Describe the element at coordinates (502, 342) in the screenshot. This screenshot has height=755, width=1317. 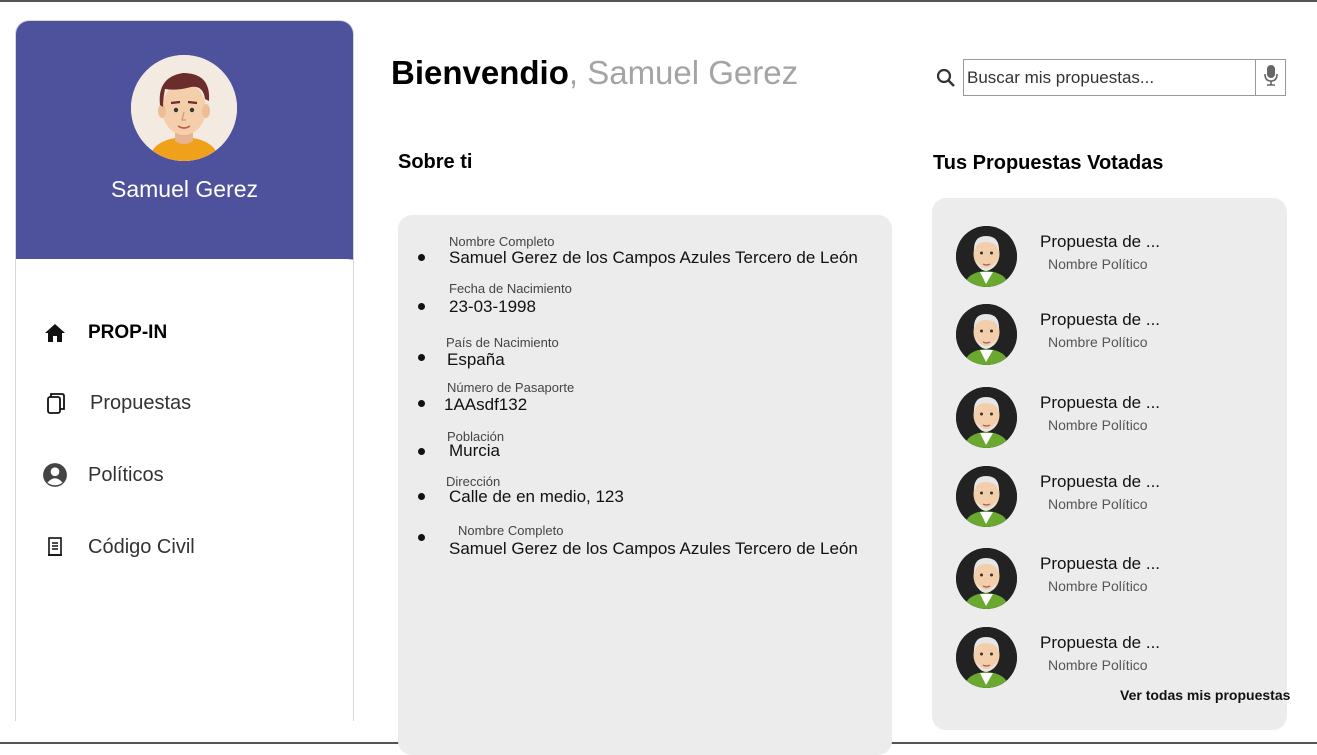
I see `info-label: País de Nacimiento` at that location.